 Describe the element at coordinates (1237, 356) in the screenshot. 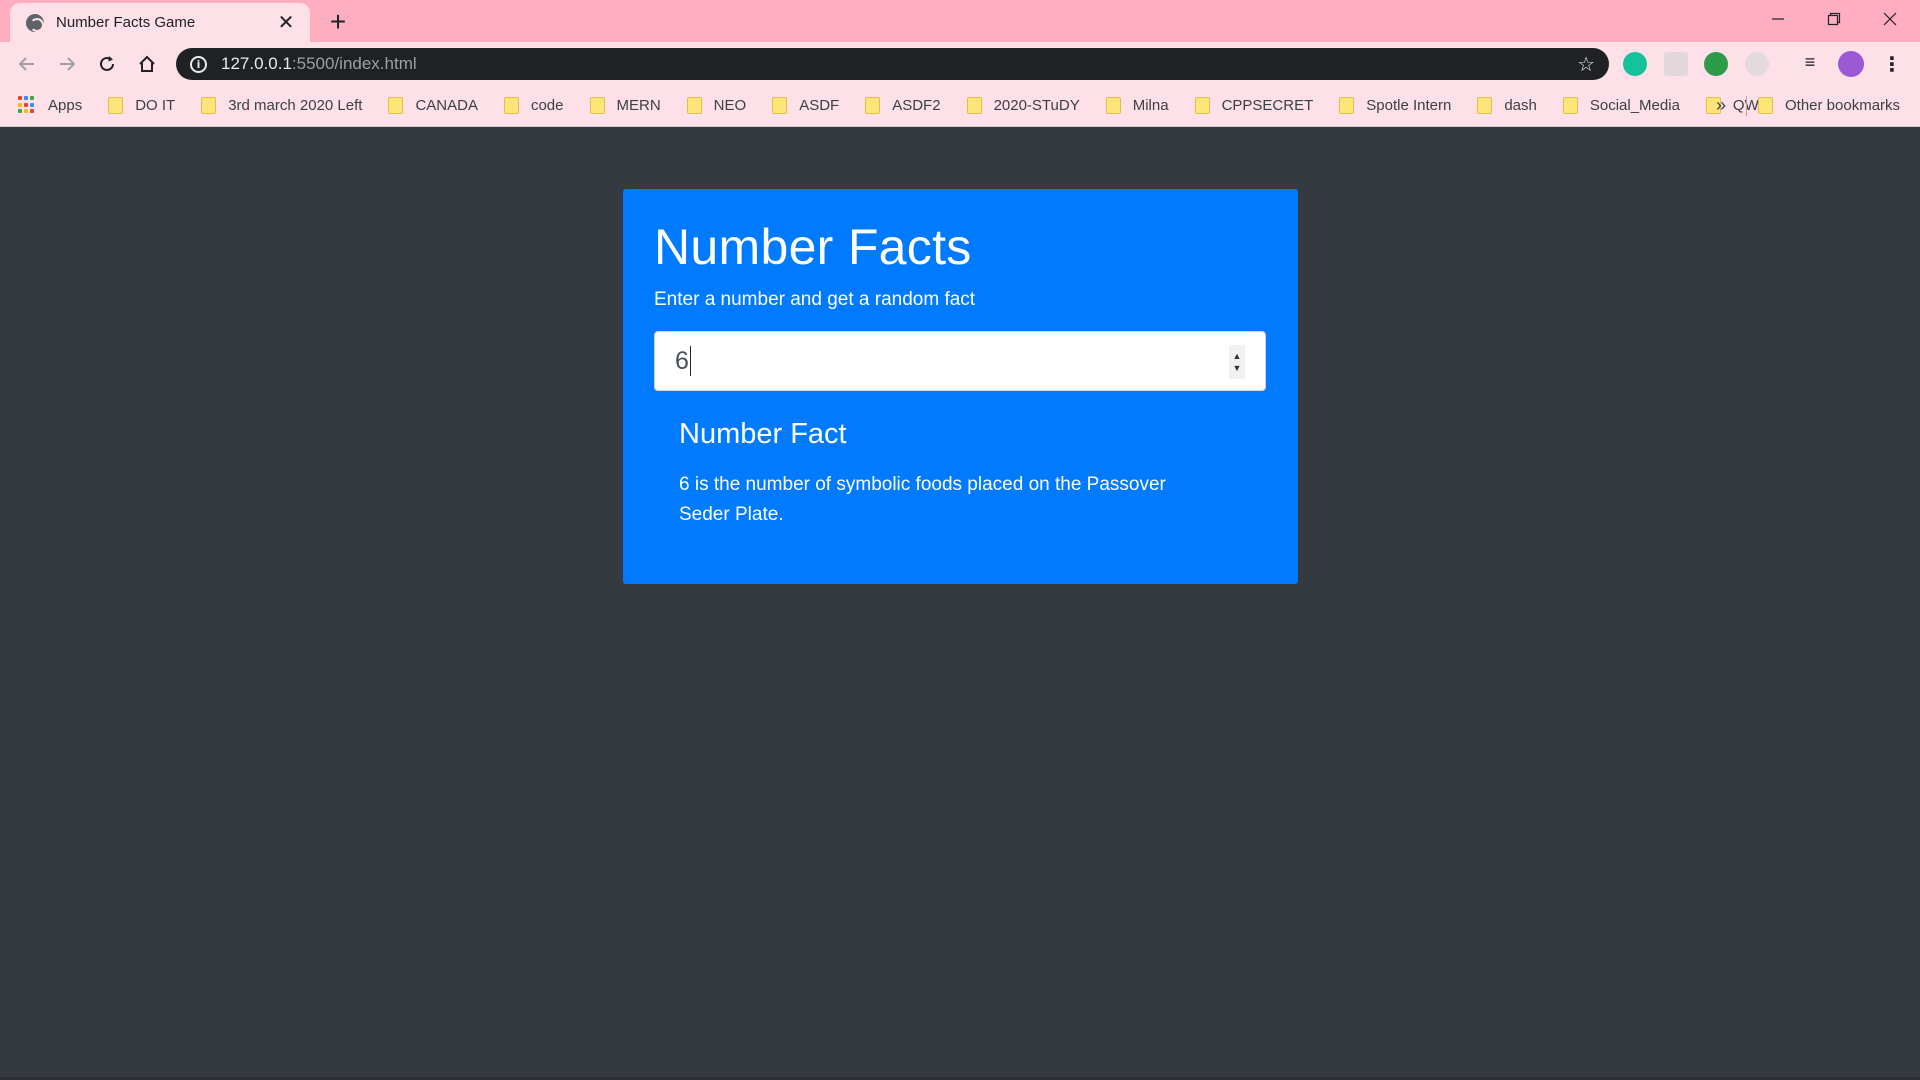

I see `spinner-up-icon: ▲` at that location.